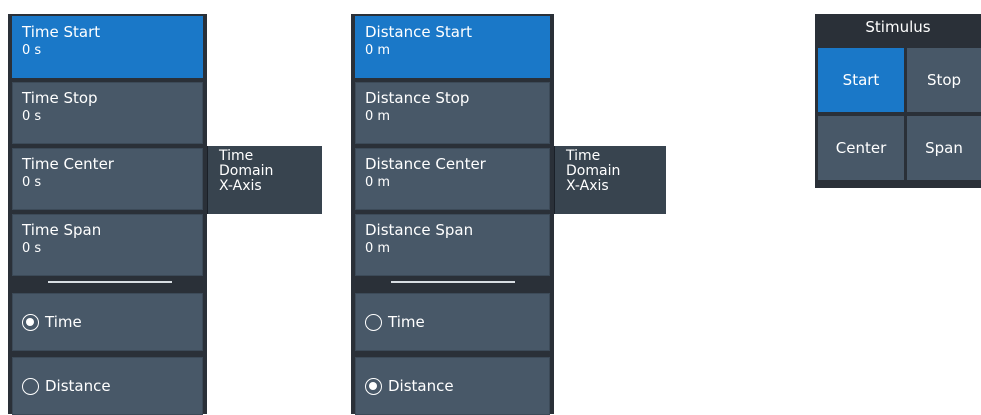 This screenshot has width=981, height=415. I want to click on center-label: Center, so click(861, 148).